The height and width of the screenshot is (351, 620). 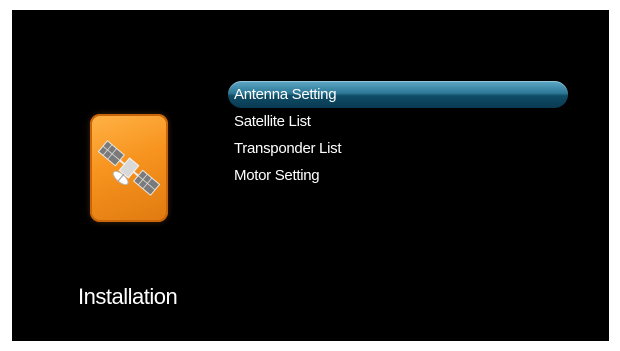 I want to click on menu-item-antenna-setting: Antenna Setting, so click(x=398, y=94).